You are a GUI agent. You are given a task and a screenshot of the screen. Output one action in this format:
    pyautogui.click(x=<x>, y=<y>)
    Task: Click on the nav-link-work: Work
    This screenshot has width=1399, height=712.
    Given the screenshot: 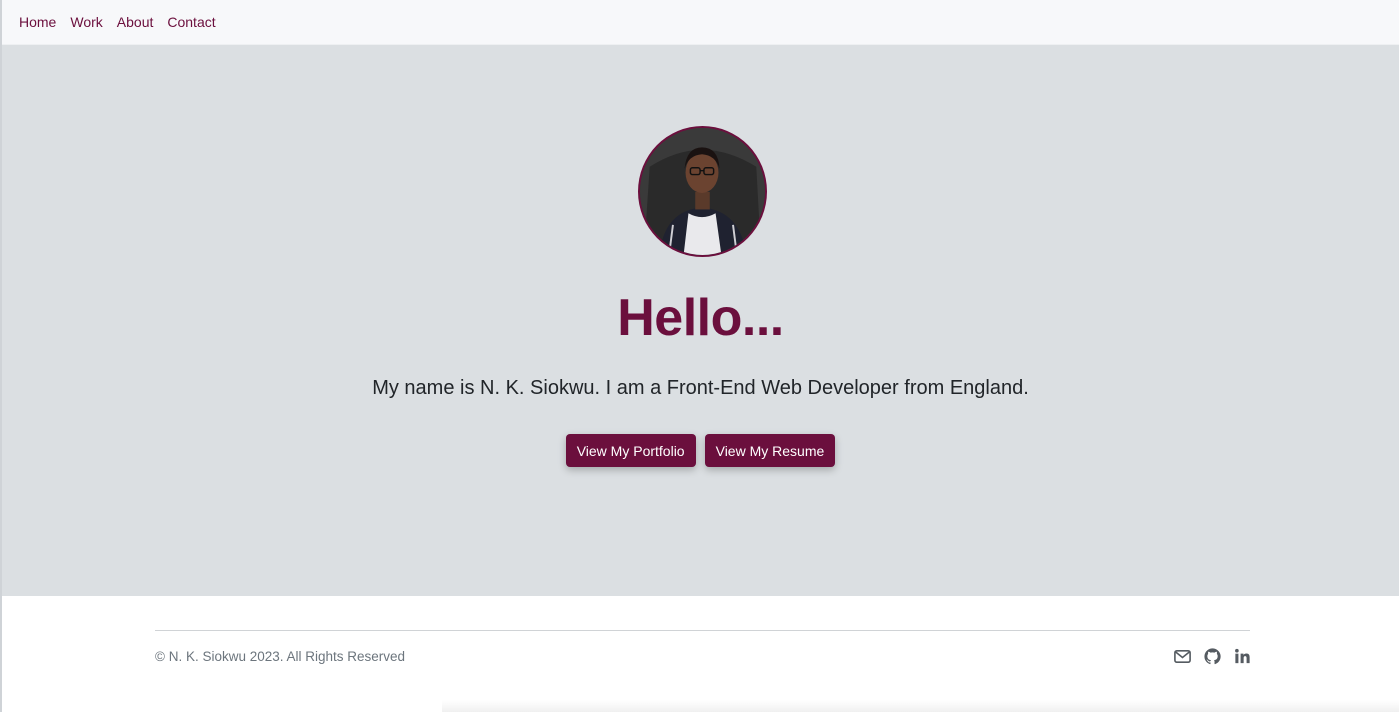 What is the action you would take?
    pyautogui.click(x=86, y=22)
    